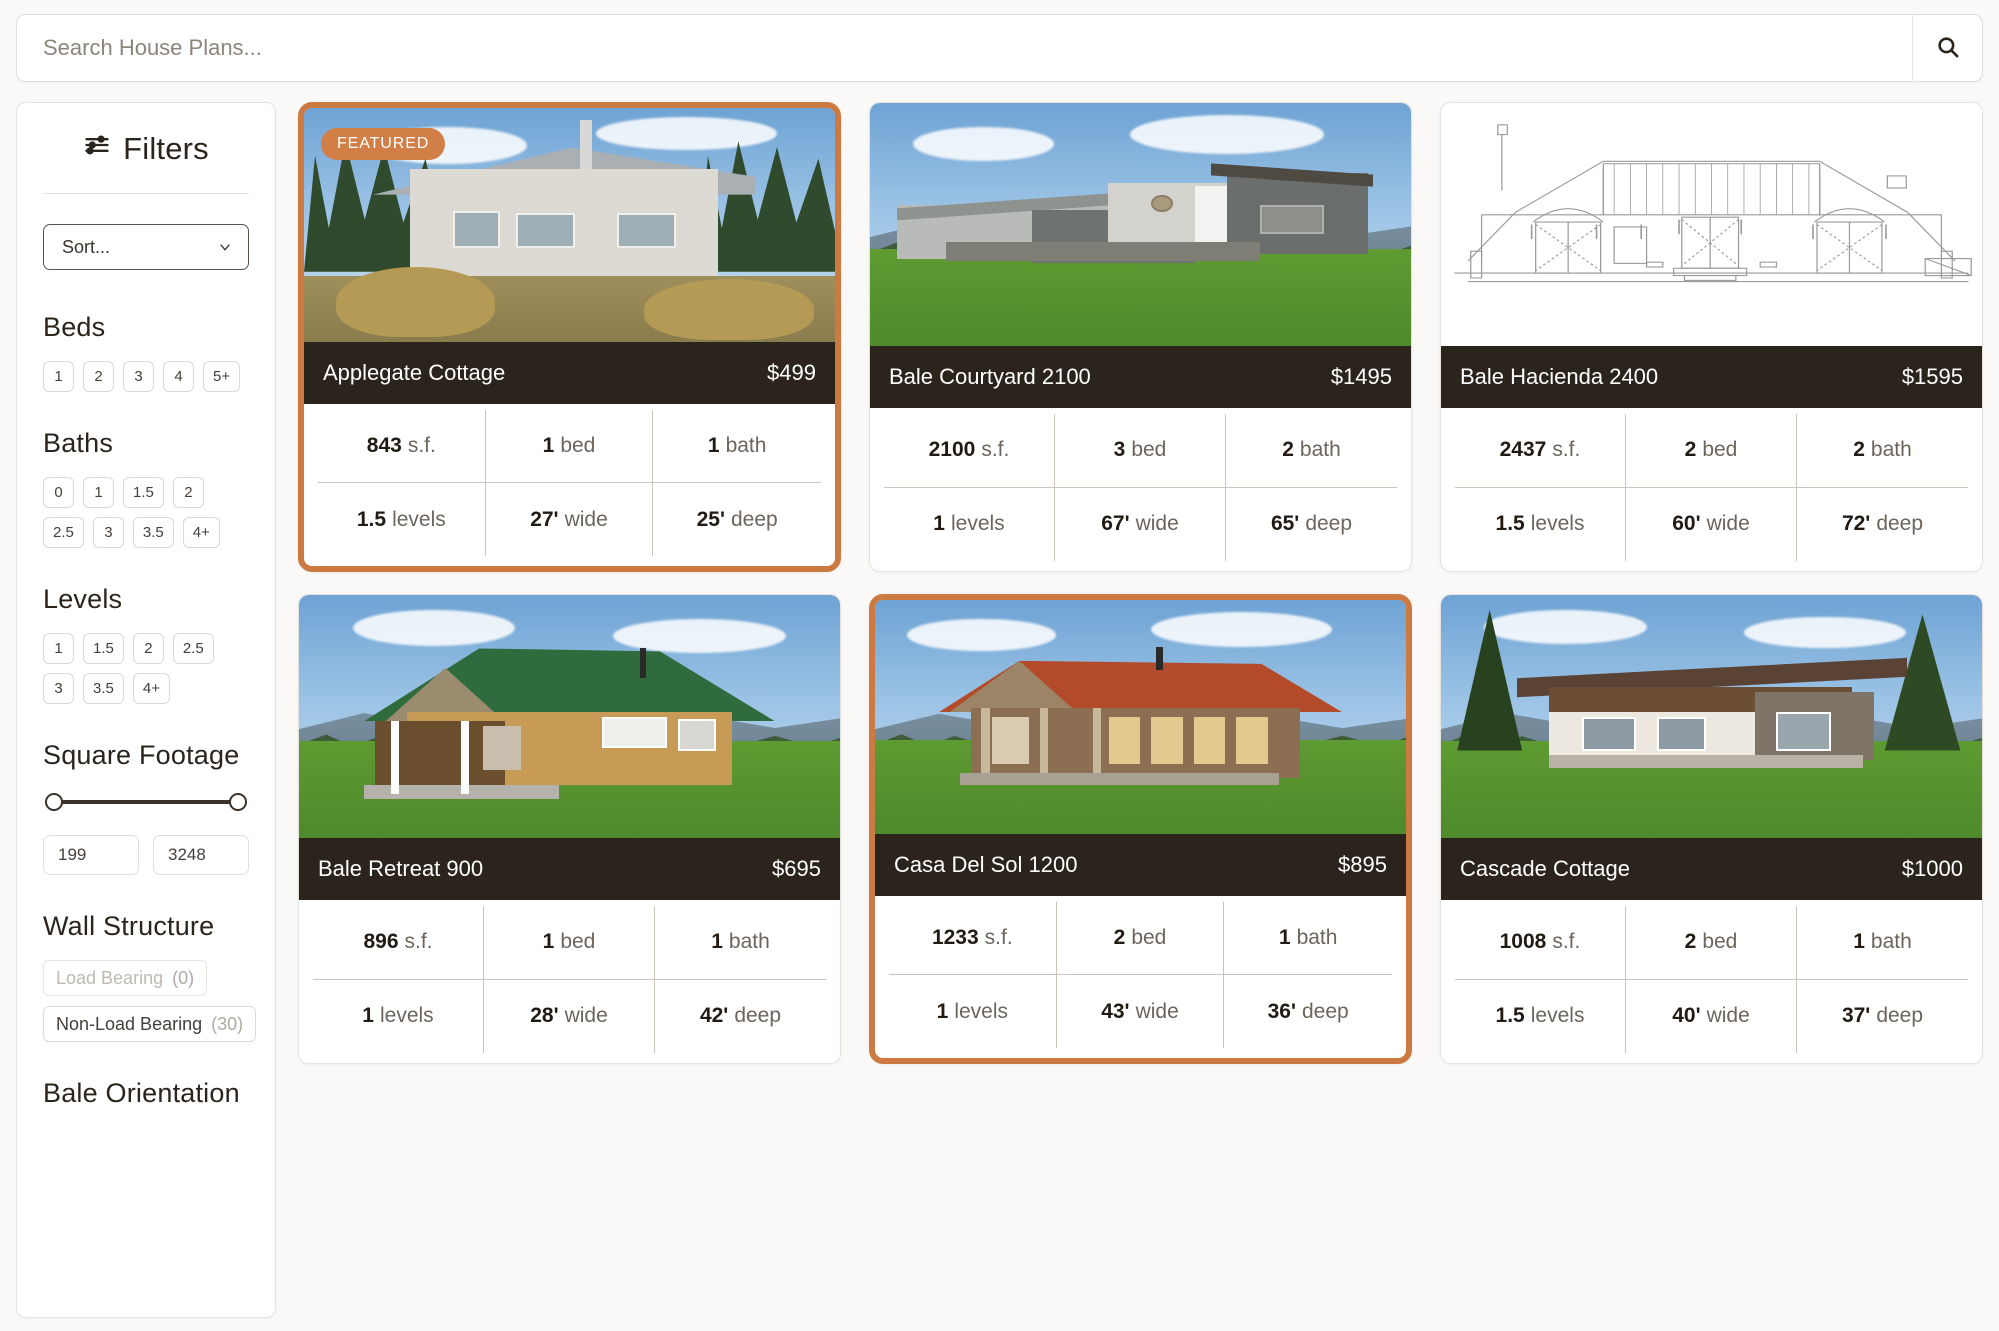  What do you see at coordinates (201, 532) in the screenshot?
I see `baths-chip: 4+` at bounding box center [201, 532].